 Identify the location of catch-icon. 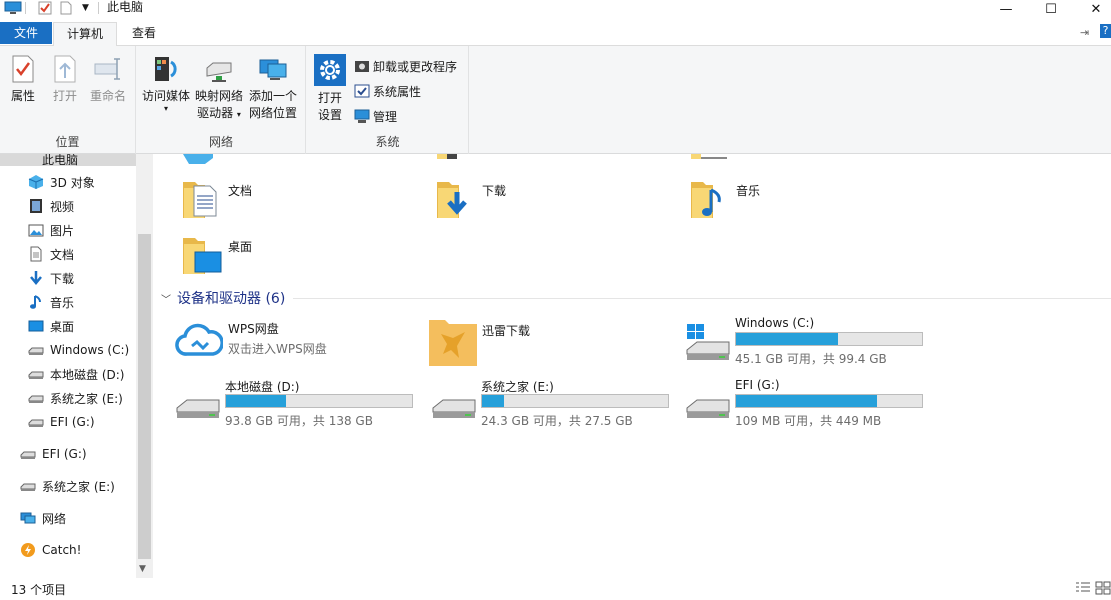
(28, 550).